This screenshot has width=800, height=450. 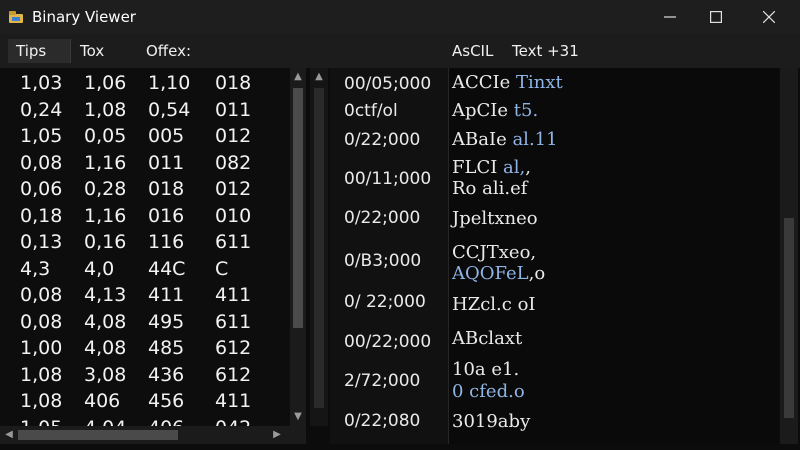 I want to click on hex-cell: C, so click(x=221, y=269).